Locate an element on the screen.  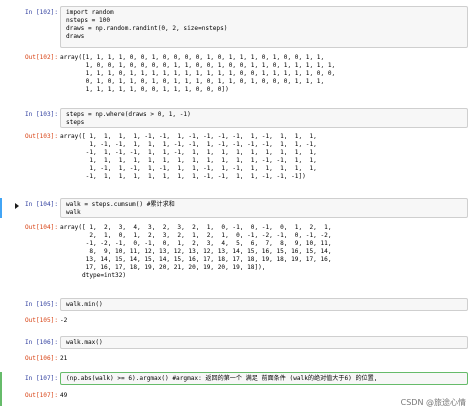
code-input: walk.max() is located at coordinates (264, 342).